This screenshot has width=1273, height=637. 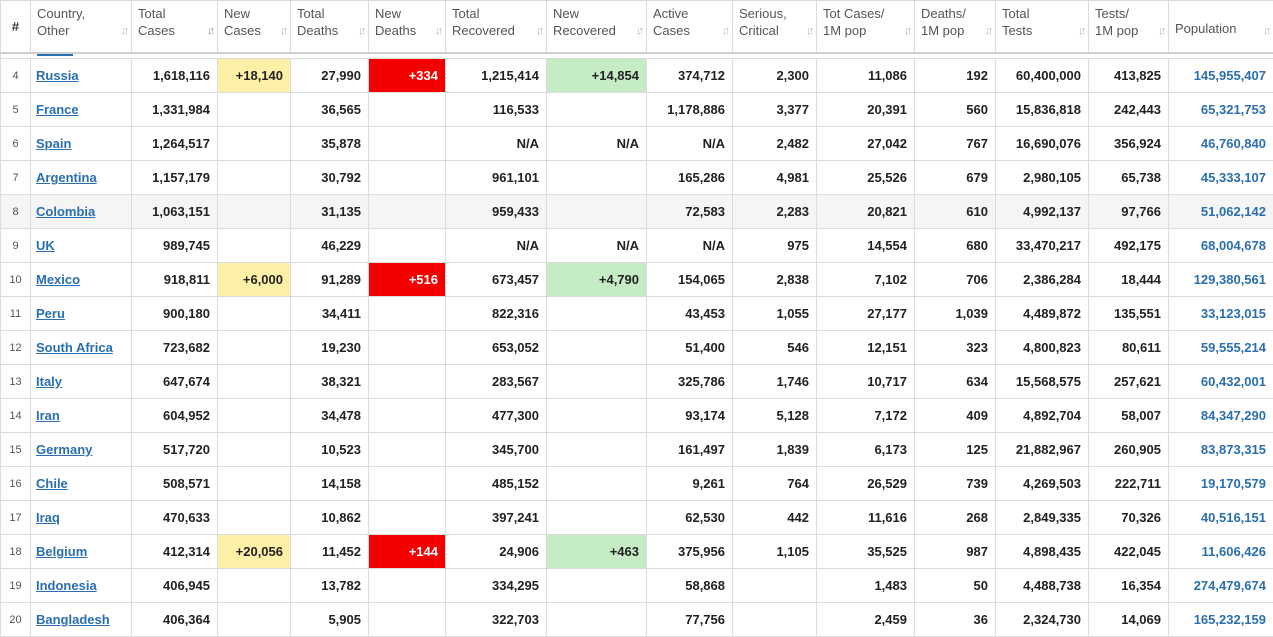 I want to click on cell-population: 68,004,678, so click(x=1221, y=246).